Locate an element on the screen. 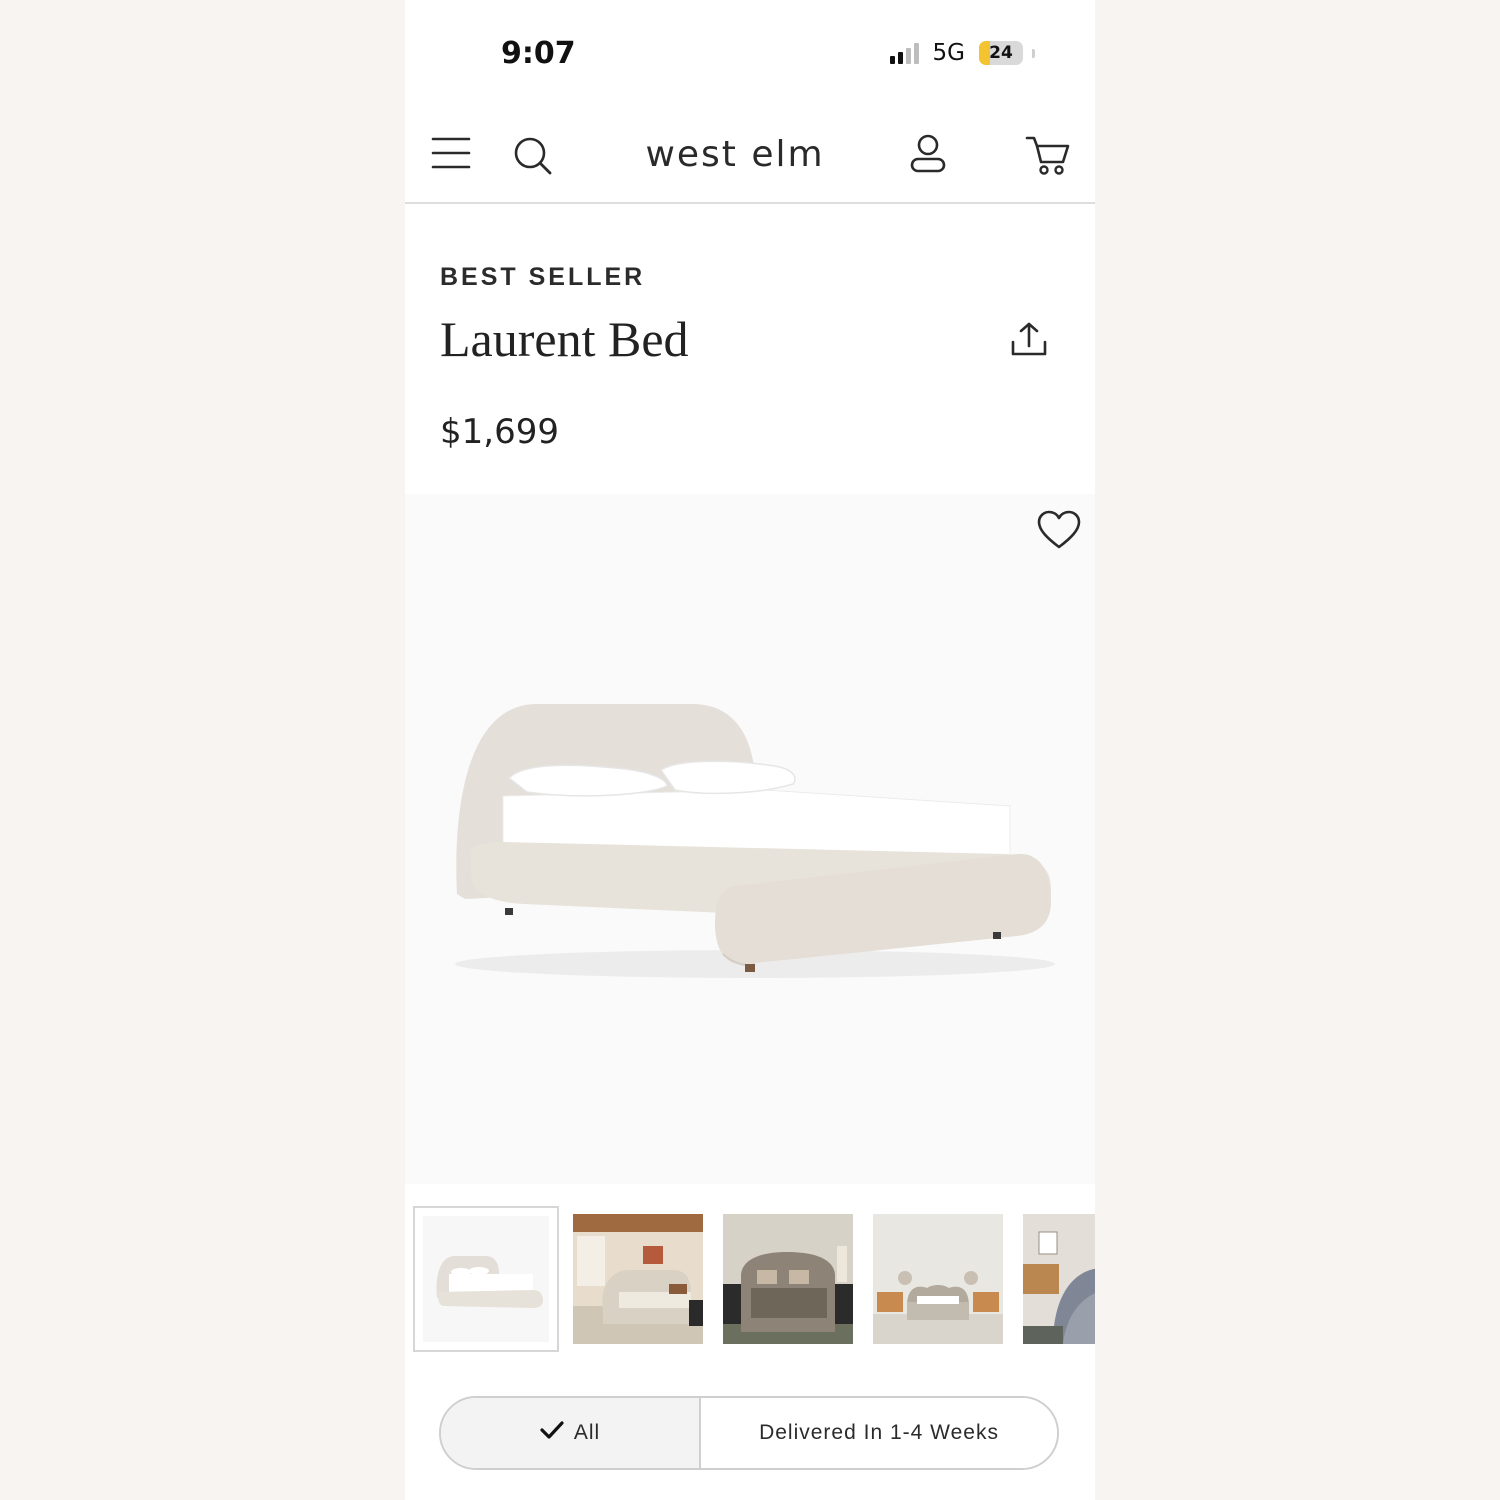 This screenshot has height=1500, width=1500. account-icon is located at coordinates (928, 156).